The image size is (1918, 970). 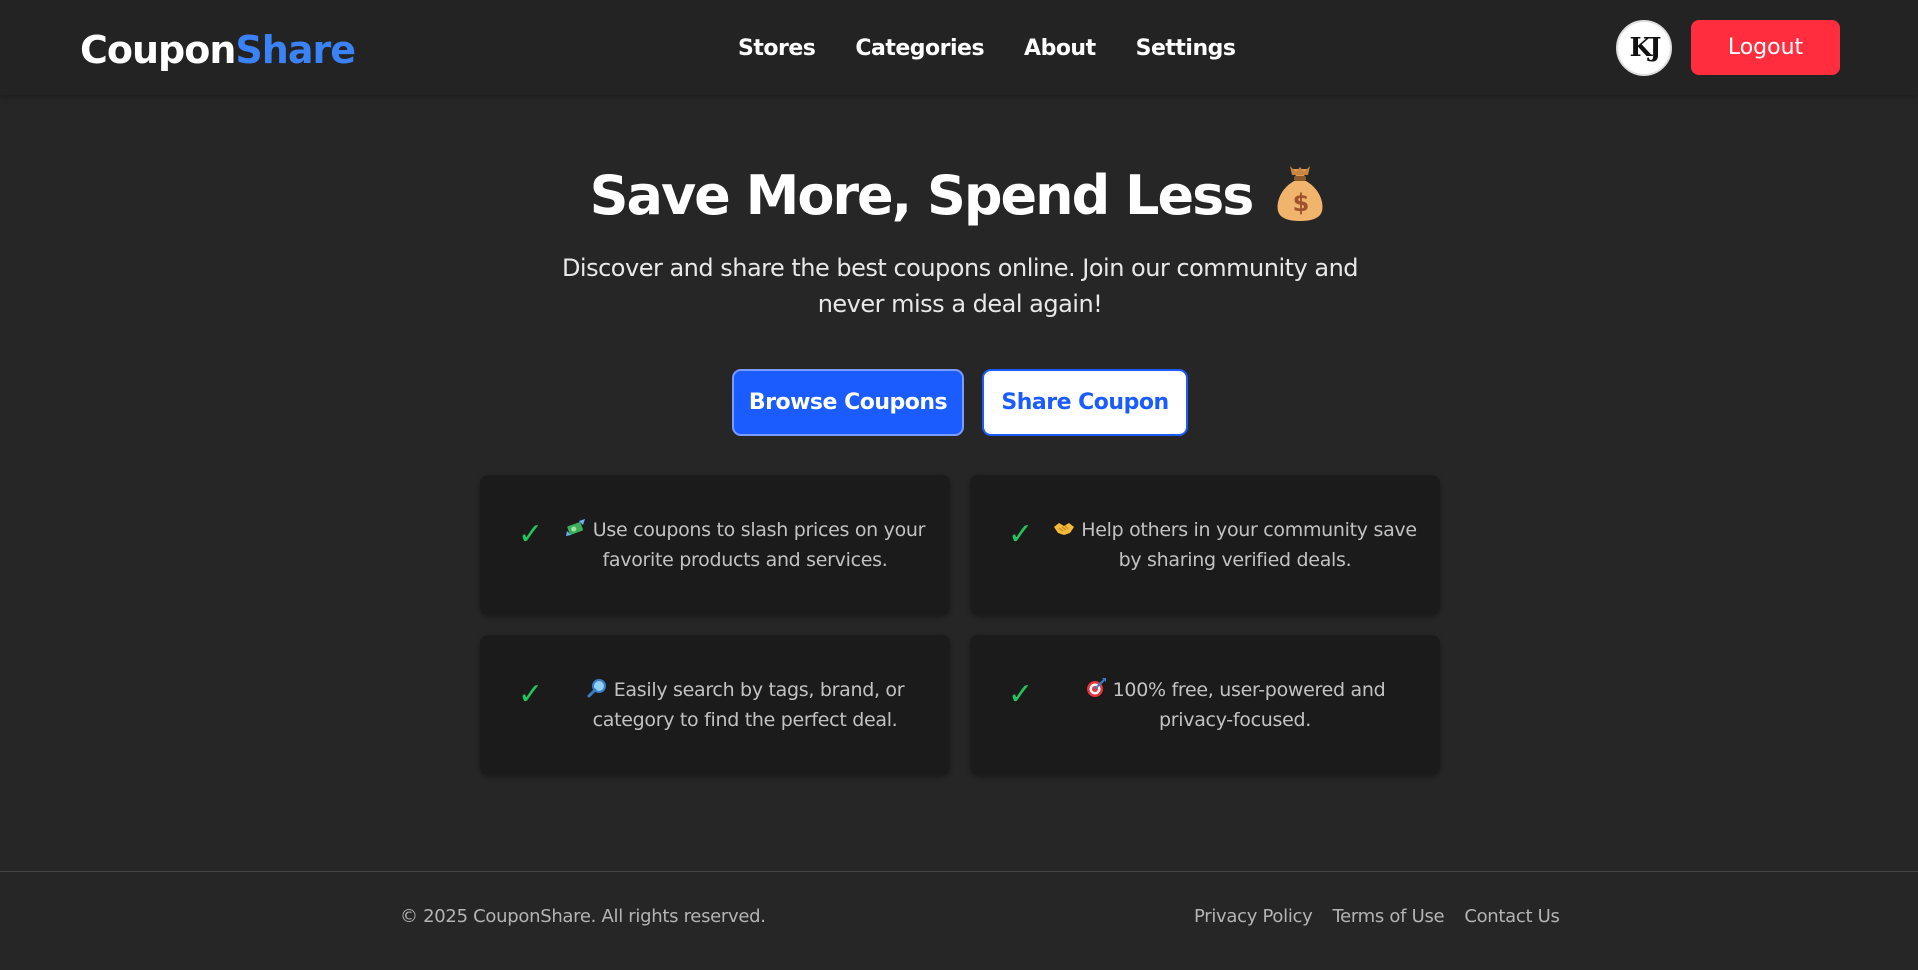 I want to click on nav-link-categories: Categories, so click(x=919, y=48).